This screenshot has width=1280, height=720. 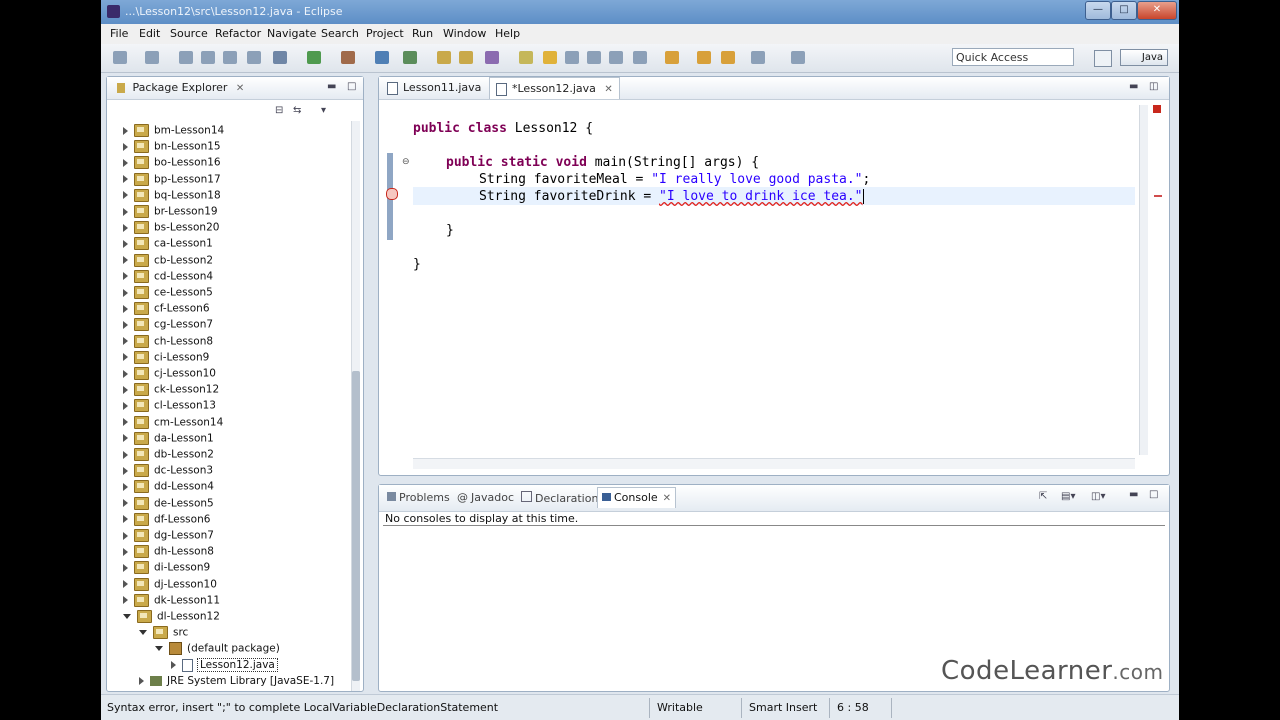 I want to click on pin-editor-icon, so click(x=798, y=57).